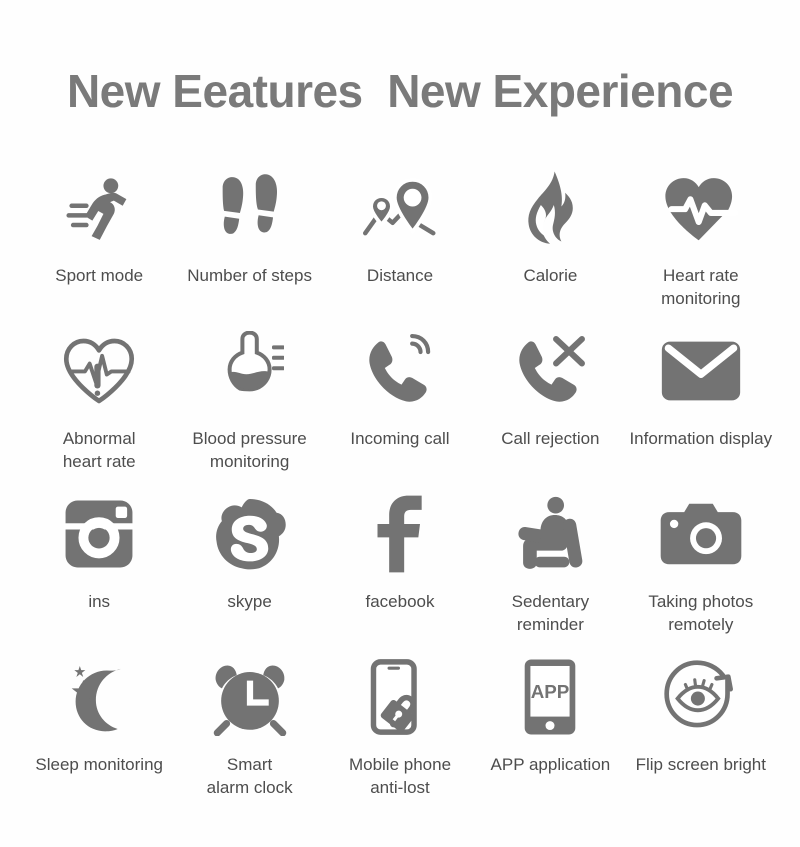 The width and height of the screenshot is (800, 847). I want to click on feature-label: Distance, so click(400, 275).